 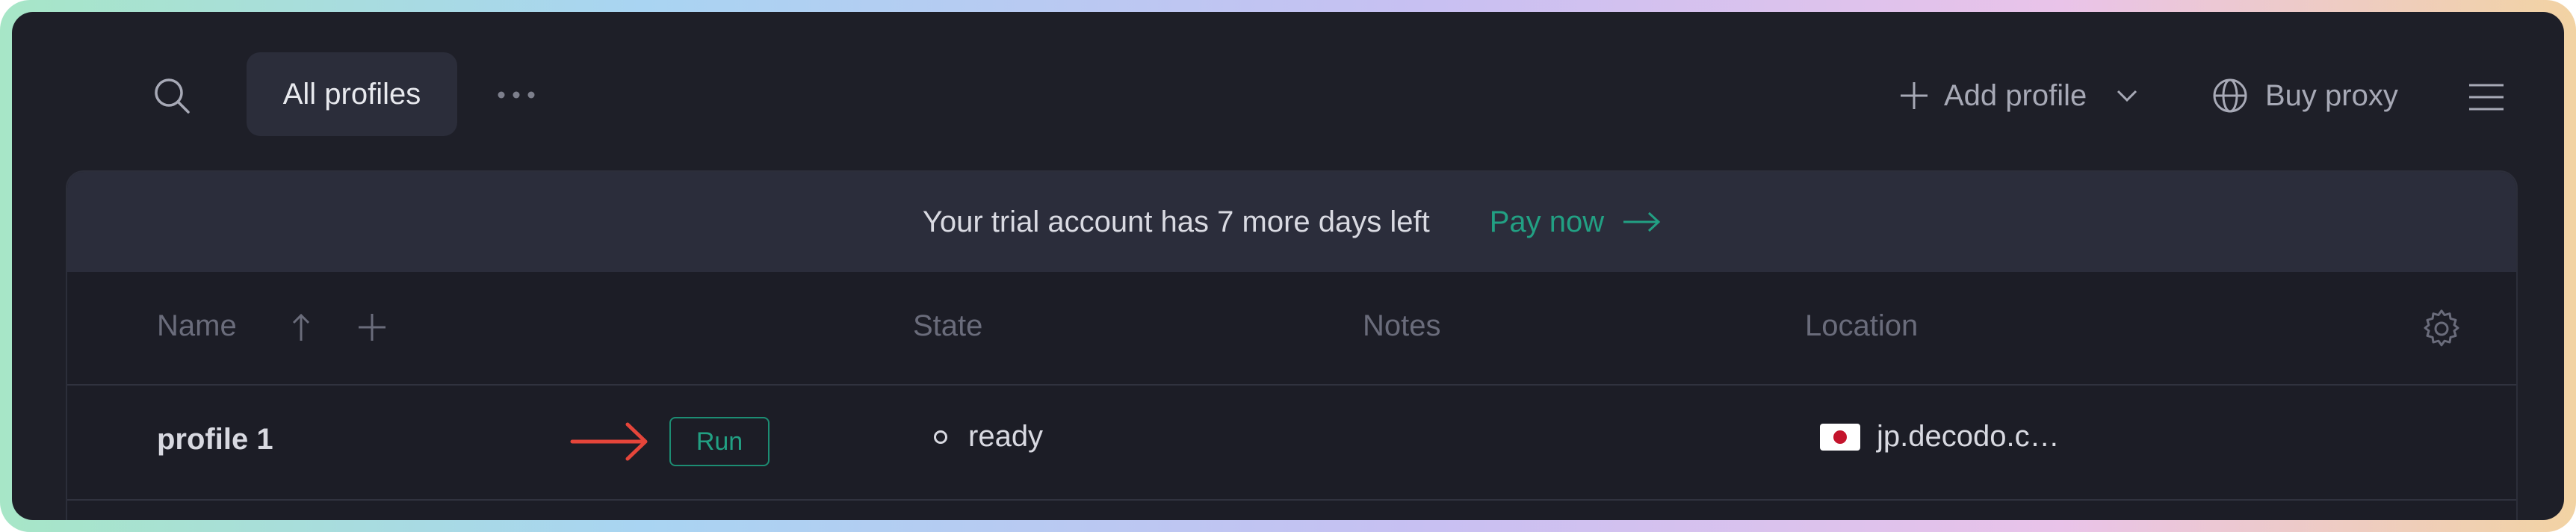 I want to click on state-label: ready, so click(x=1006, y=436).